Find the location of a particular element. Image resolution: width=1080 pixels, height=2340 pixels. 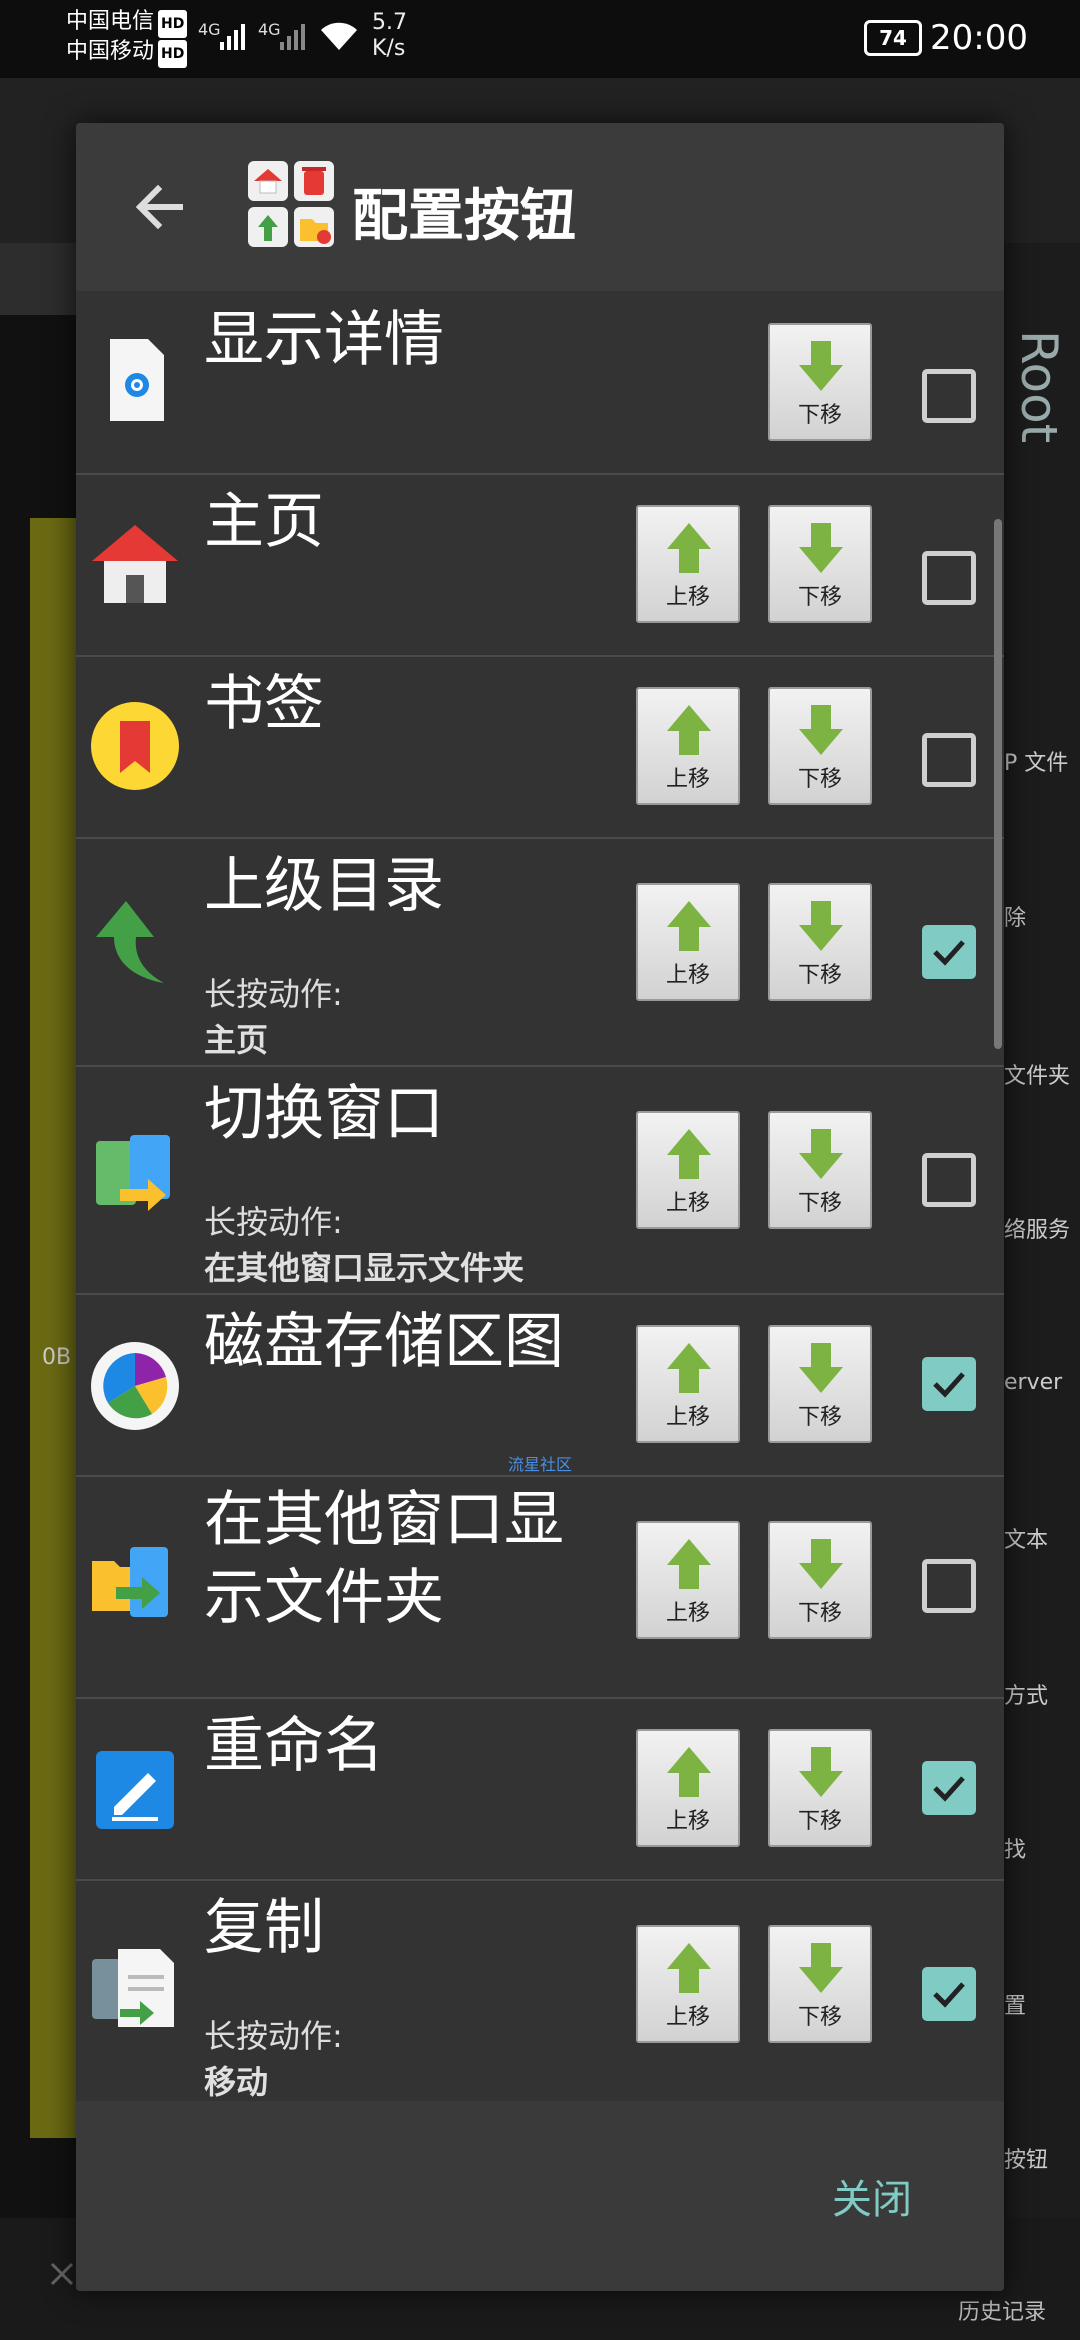

file-info-icon is located at coordinates (137, 380).